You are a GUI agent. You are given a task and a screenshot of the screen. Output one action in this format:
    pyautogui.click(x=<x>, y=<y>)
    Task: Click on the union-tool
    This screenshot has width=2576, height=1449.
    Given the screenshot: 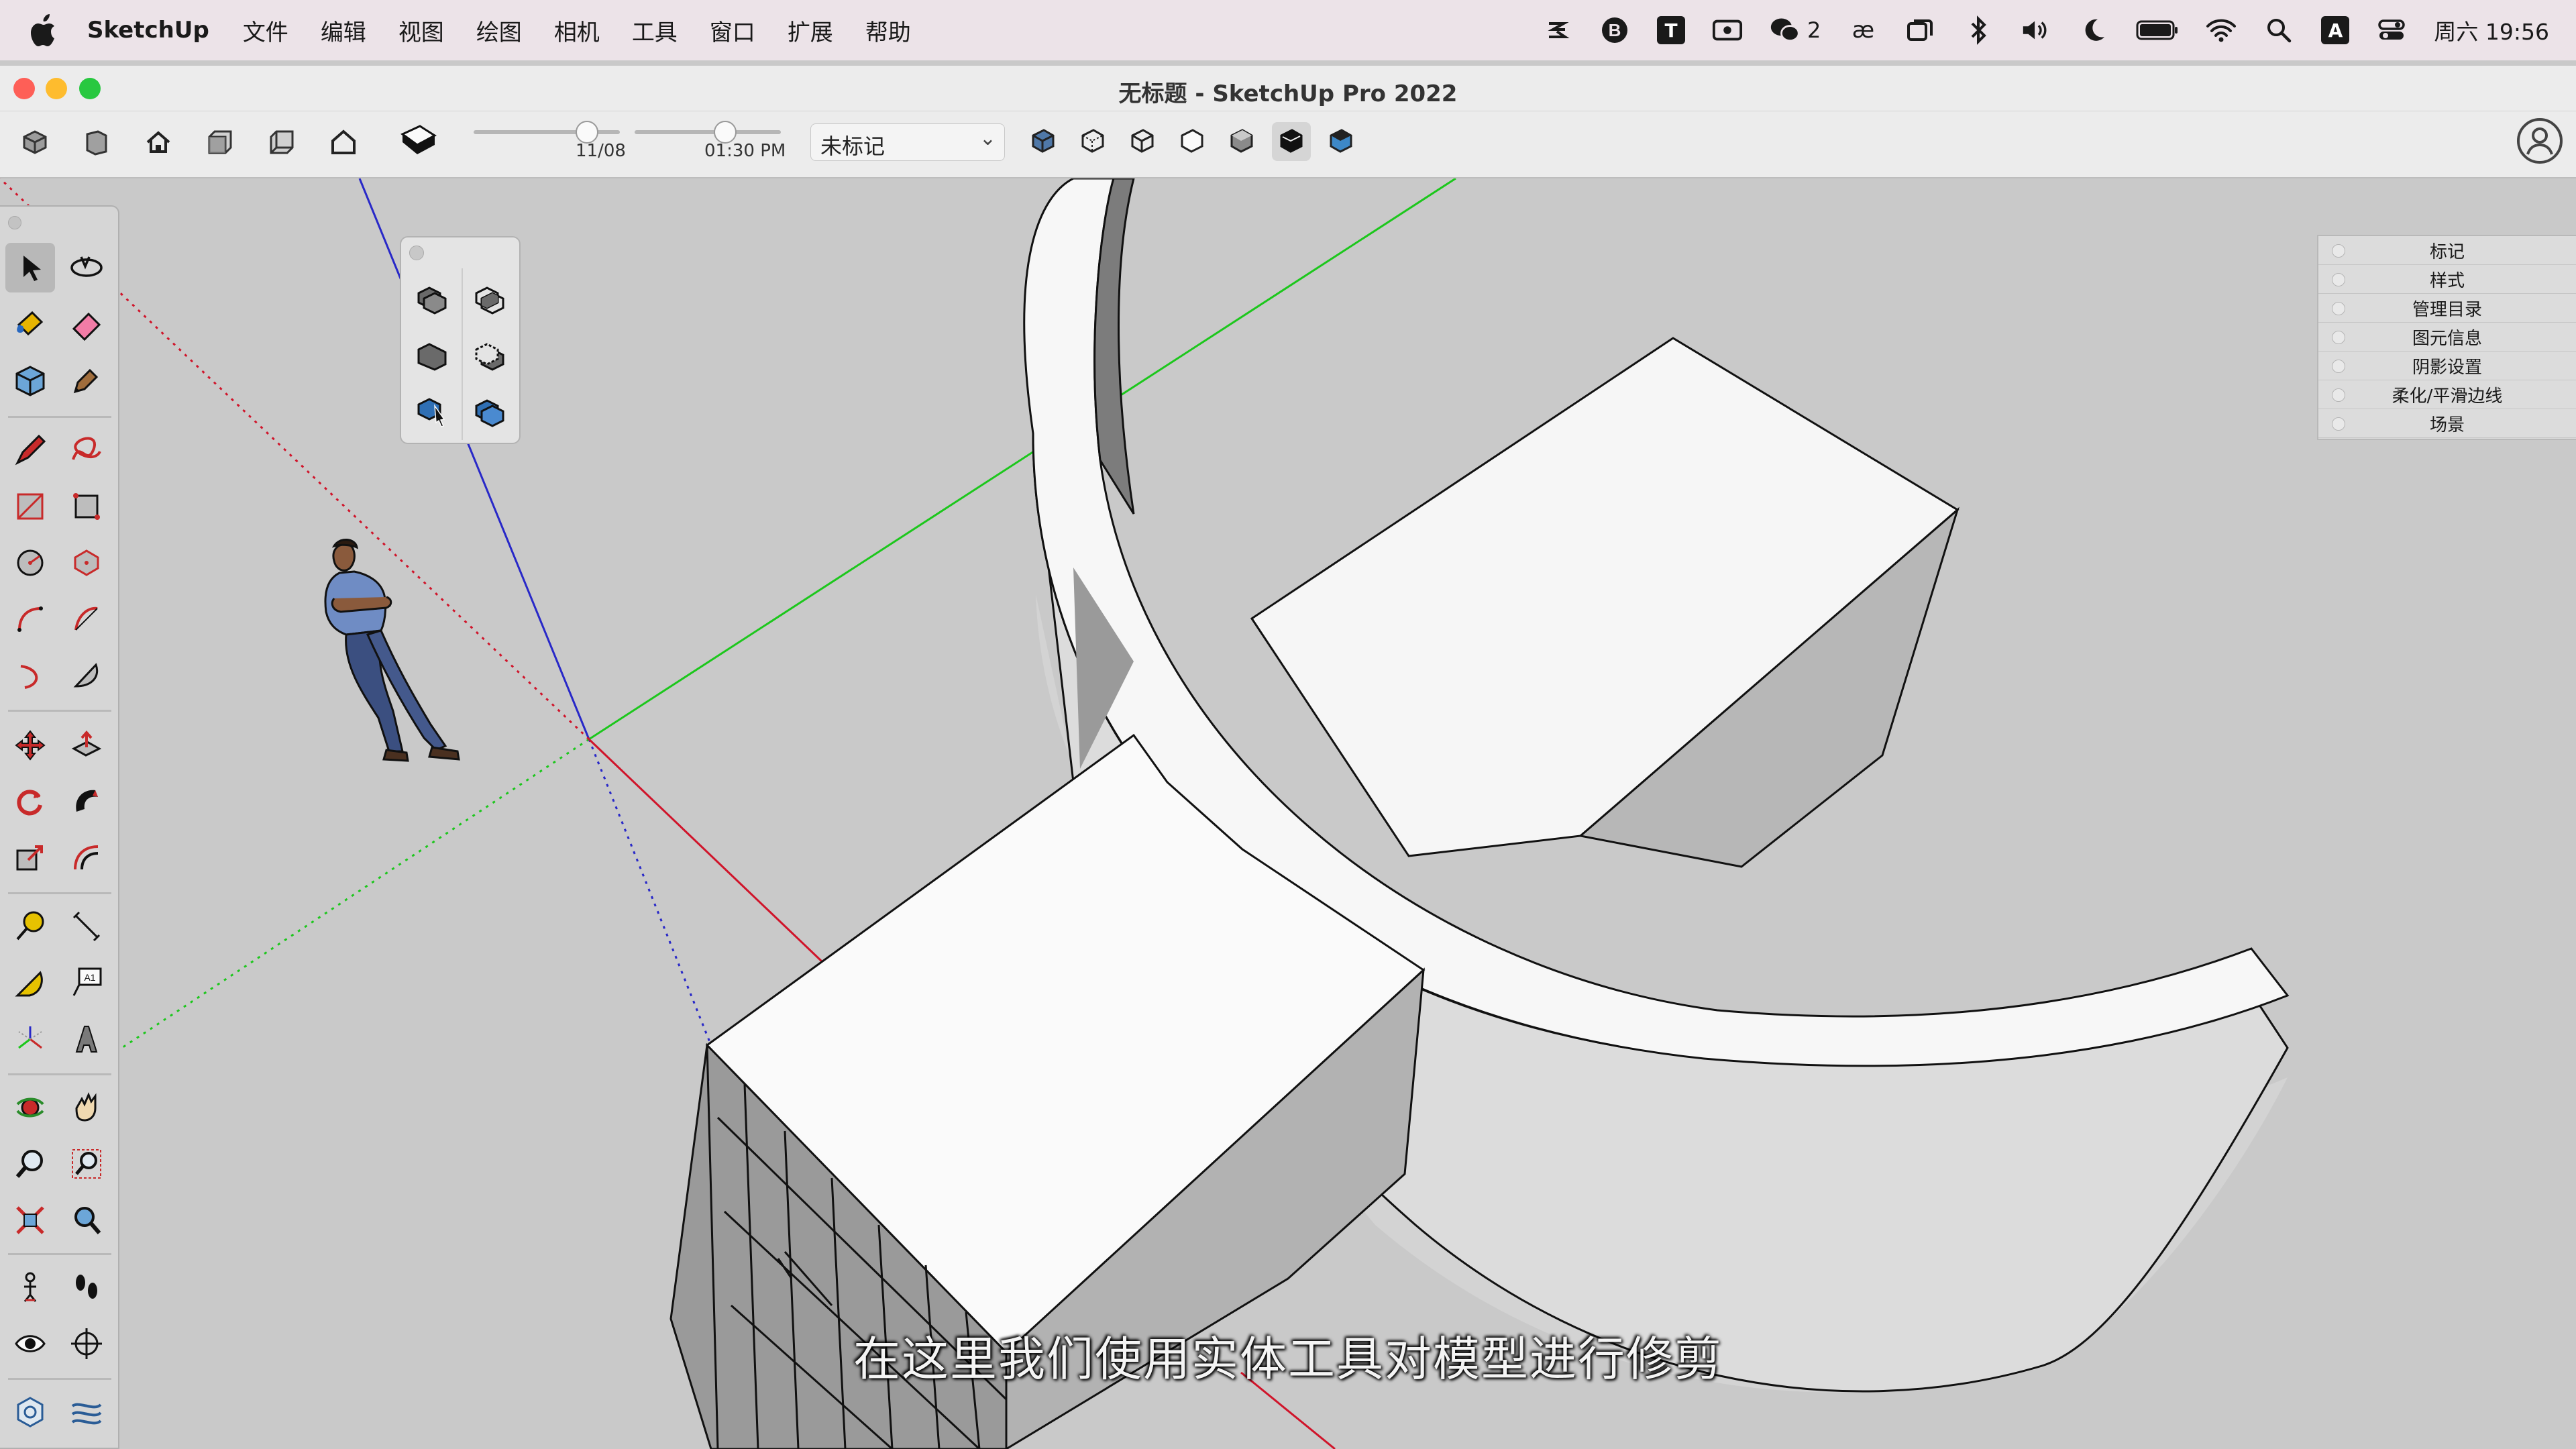 What is the action you would take?
    pyautogui.click(x=432, y=355)
    